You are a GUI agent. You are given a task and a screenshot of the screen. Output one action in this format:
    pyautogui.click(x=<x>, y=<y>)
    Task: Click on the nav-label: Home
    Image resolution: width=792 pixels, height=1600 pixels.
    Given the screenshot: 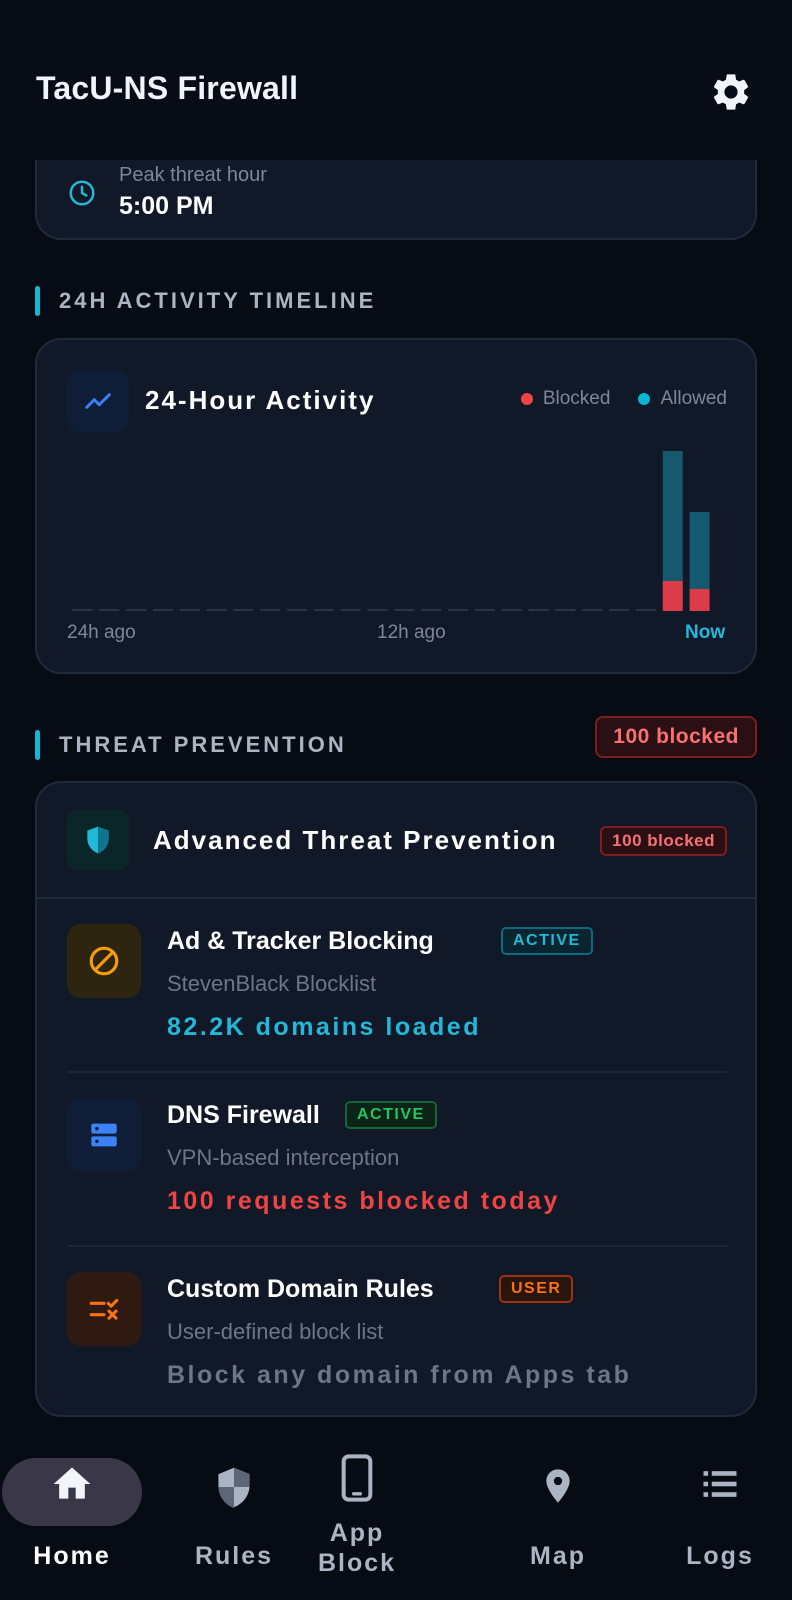 What is the action you would take?
    pyautogui.click(x=72, y=1556)
    